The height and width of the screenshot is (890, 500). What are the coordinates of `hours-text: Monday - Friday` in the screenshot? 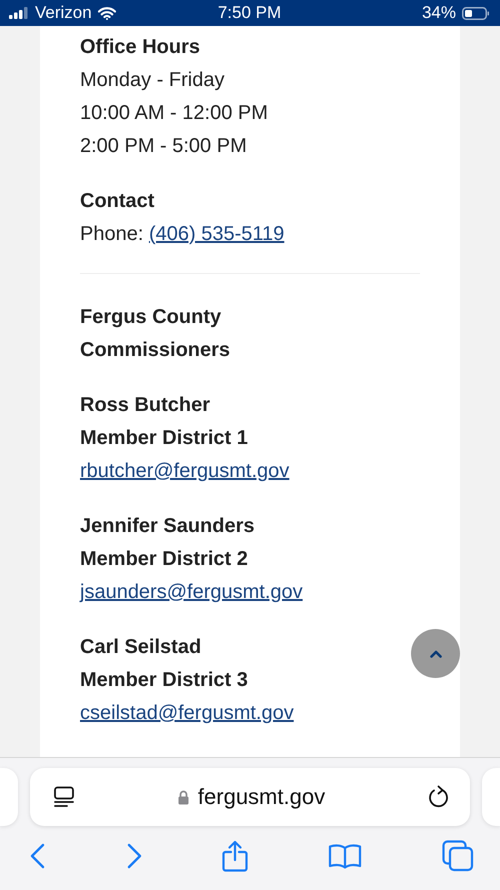 It's located at (153, 80).